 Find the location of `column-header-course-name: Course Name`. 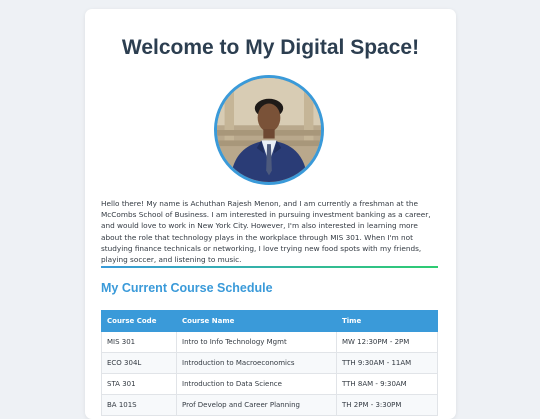

column-header-course-name: Course Name is located at coordinates (256, 321).